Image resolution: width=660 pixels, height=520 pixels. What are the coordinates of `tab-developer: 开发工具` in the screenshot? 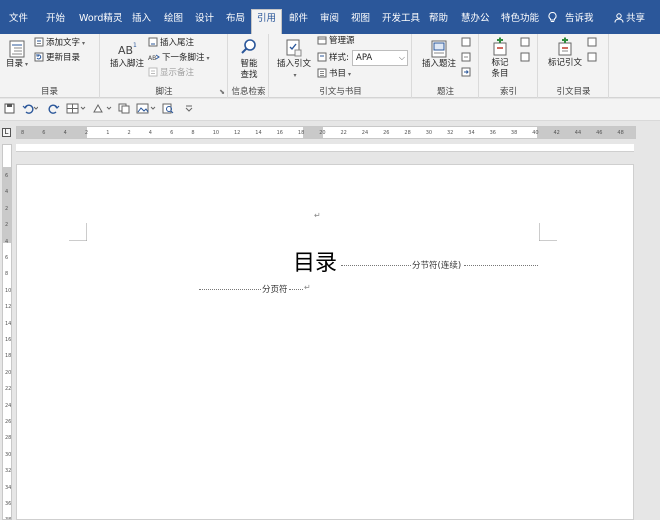 It's located at (401, 20).